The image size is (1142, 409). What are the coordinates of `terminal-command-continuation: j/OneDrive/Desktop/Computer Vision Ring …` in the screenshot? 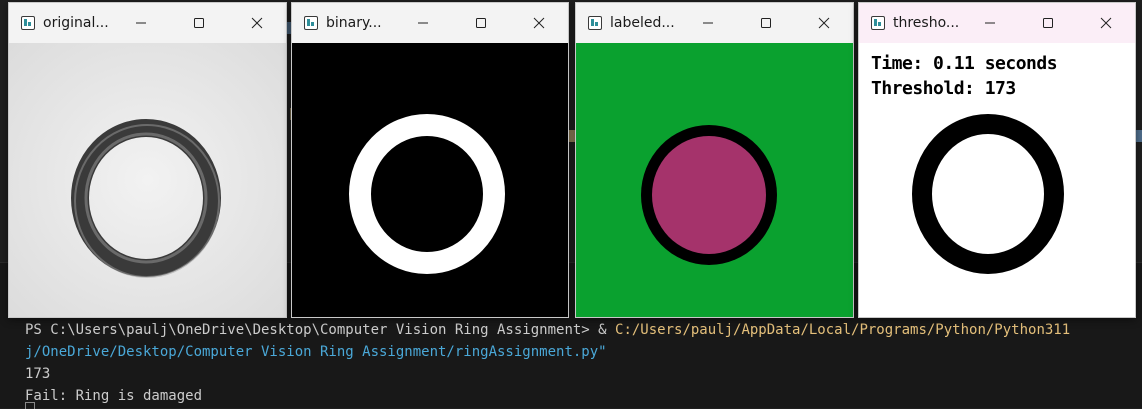 It's located at (316, 352).